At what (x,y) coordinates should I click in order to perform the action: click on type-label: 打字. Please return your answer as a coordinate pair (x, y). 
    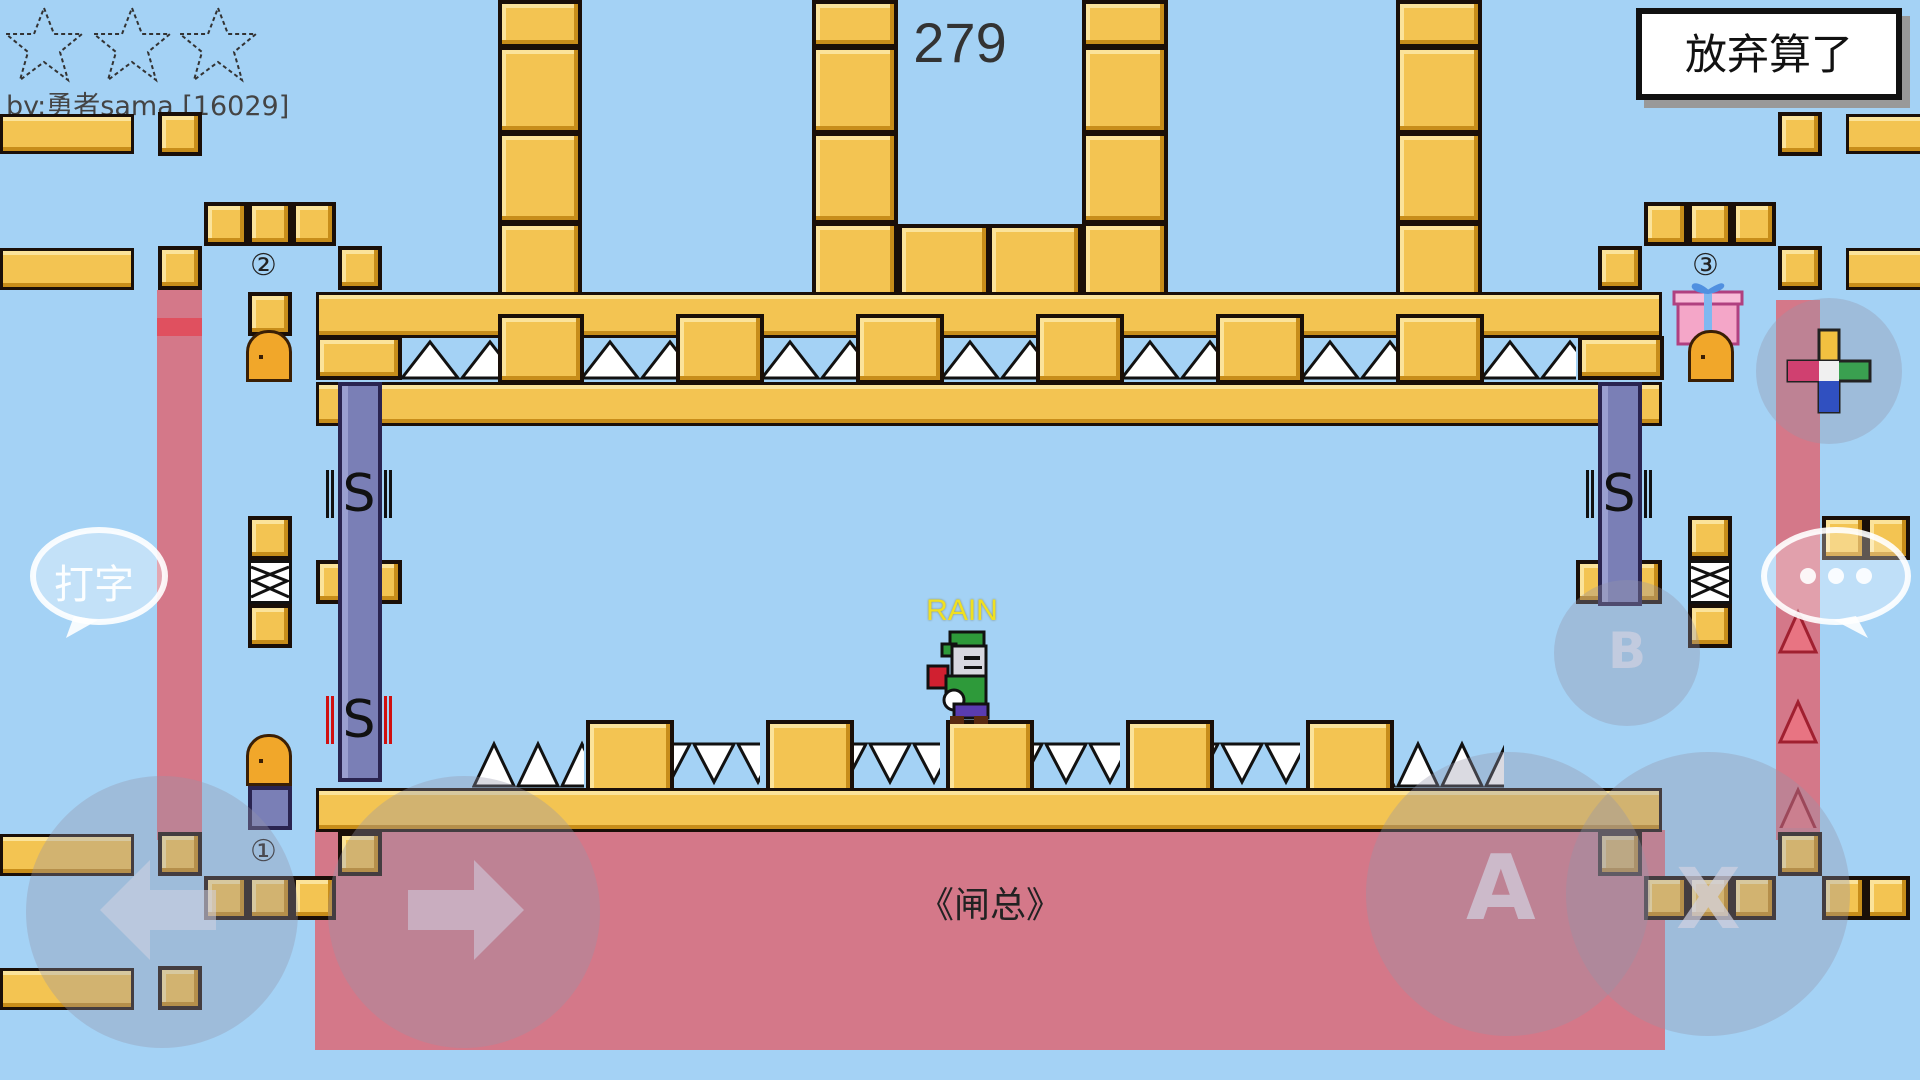
    Looking at the image, I should click on (94, 585).